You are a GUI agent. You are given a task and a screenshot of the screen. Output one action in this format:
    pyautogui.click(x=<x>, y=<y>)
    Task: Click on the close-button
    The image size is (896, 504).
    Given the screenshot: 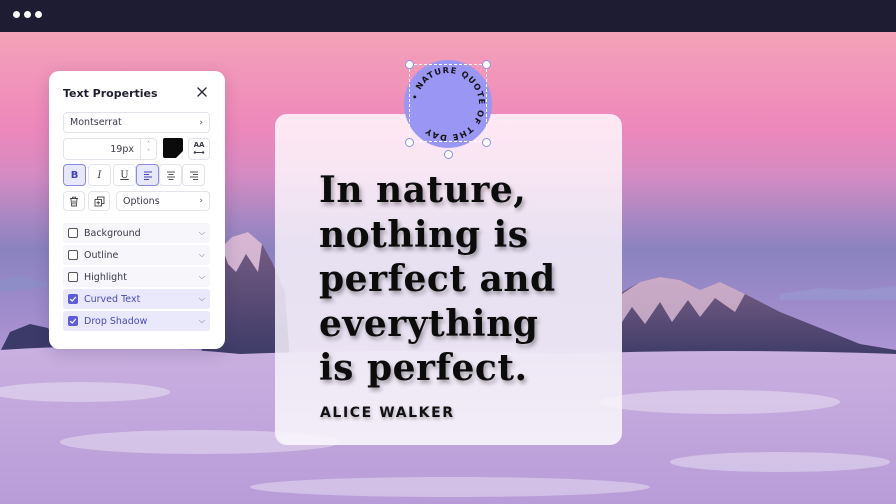 What is the action you would take?
    pyautogui.click(x=202, y=92)
    